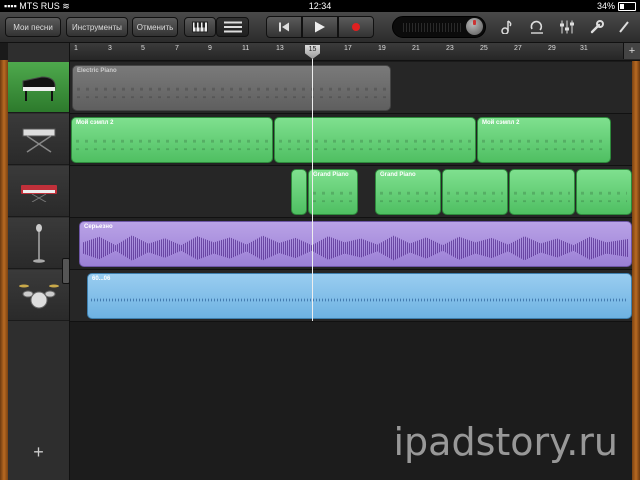 The width and height of the screenshot is (640, 480). What do you see at coordinates (97, 27) in the screenshot?
I see `instruments-button: Инструменты` at bounding box center [97, 27].